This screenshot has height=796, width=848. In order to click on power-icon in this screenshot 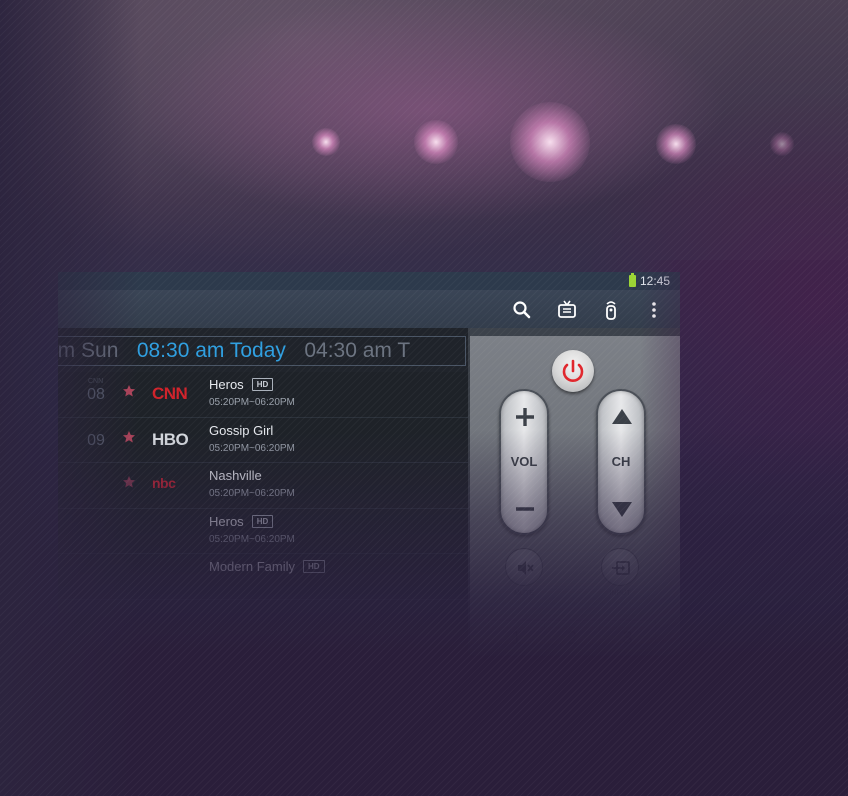, I will do `click(573, 370)`.